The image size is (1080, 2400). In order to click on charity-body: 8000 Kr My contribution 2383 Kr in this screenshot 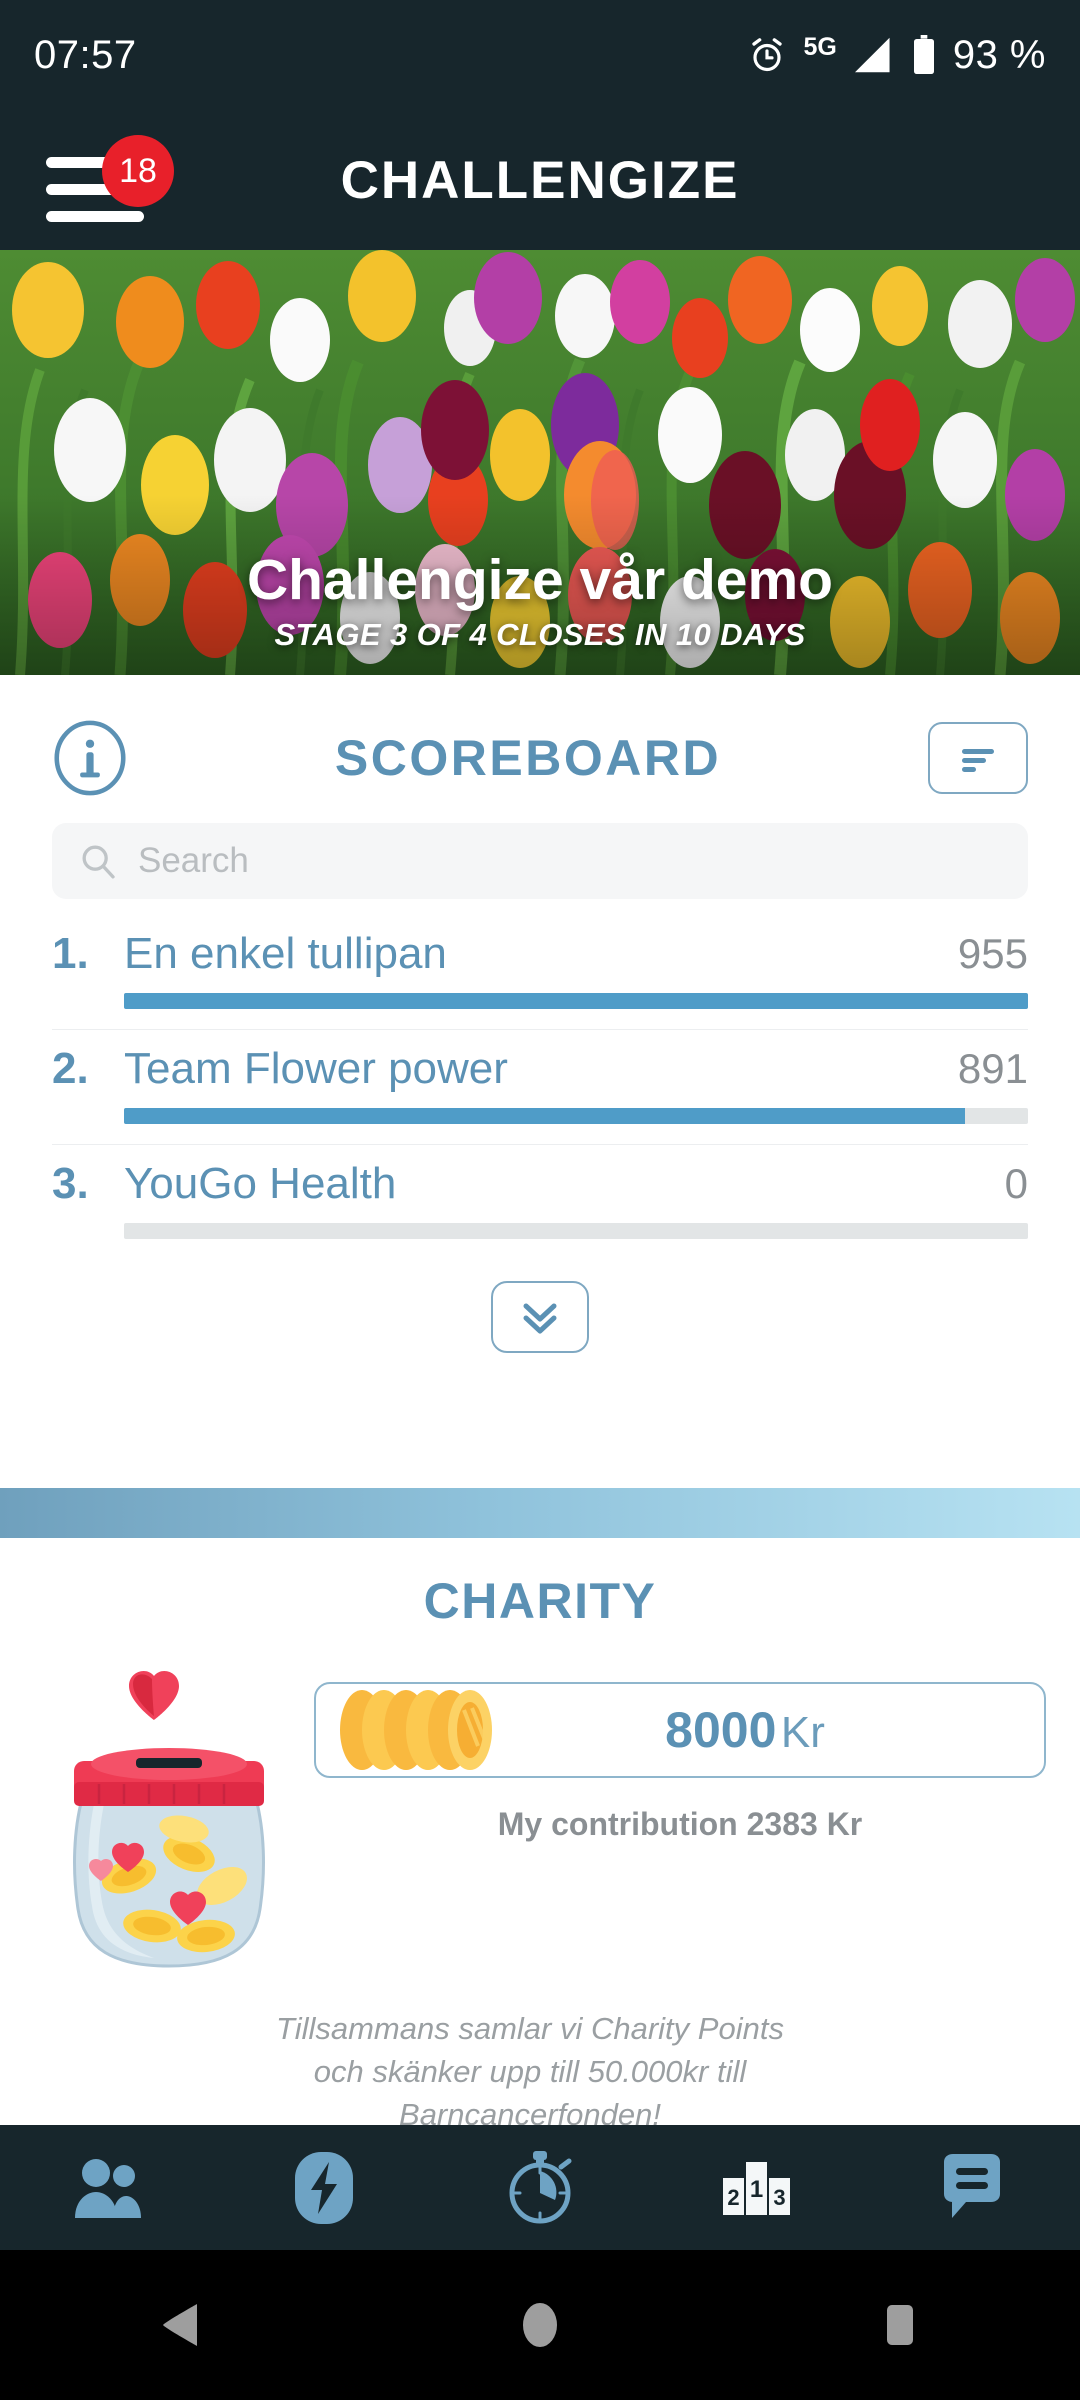, I will do `click(540, 1807)`.